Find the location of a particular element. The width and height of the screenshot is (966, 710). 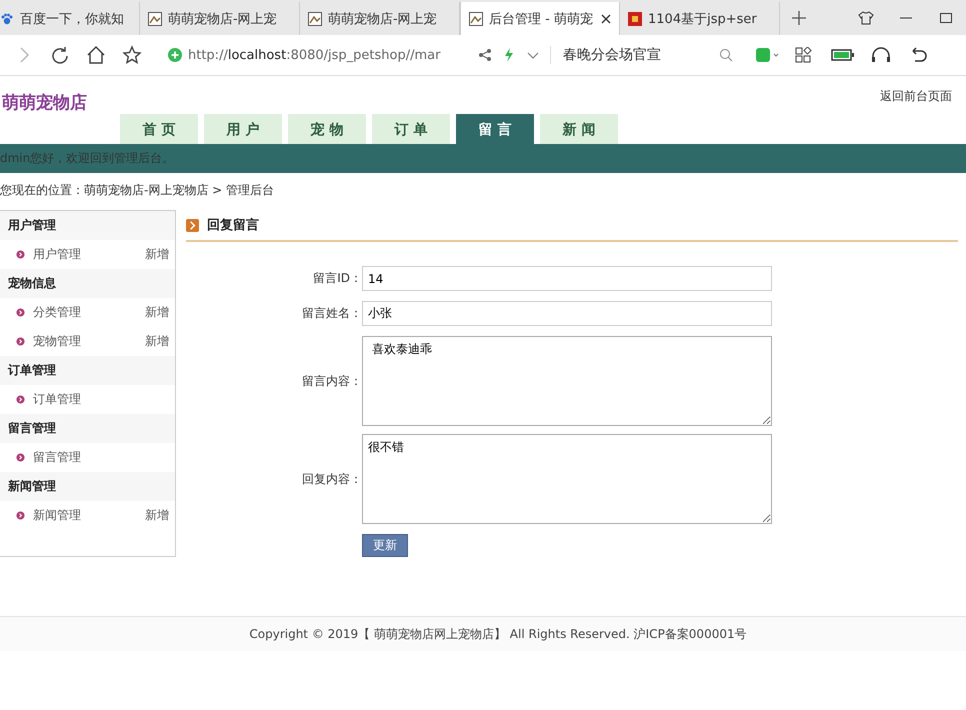

sidebar-group-title: 宠物信息 is located at coordinates (87, 283).